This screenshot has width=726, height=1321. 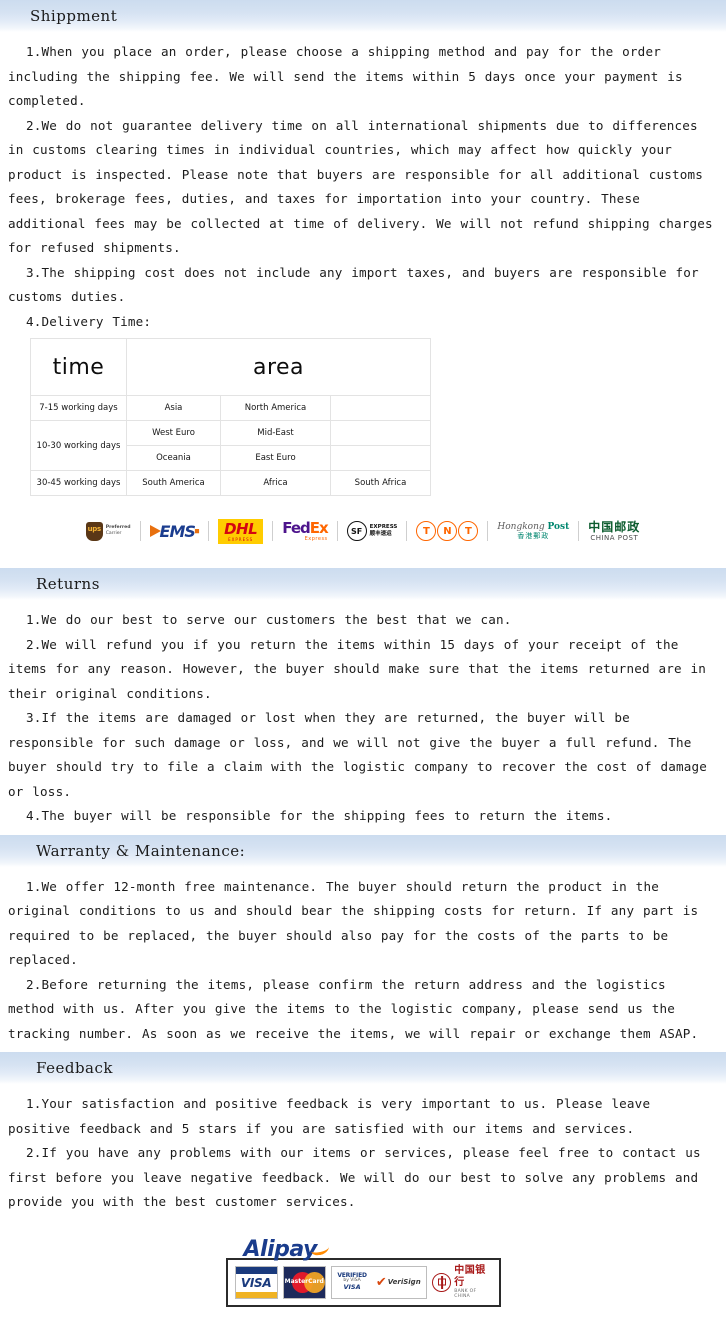 I want to click on alipay-wordmark: Alipay, so click(x=280, y=1249).